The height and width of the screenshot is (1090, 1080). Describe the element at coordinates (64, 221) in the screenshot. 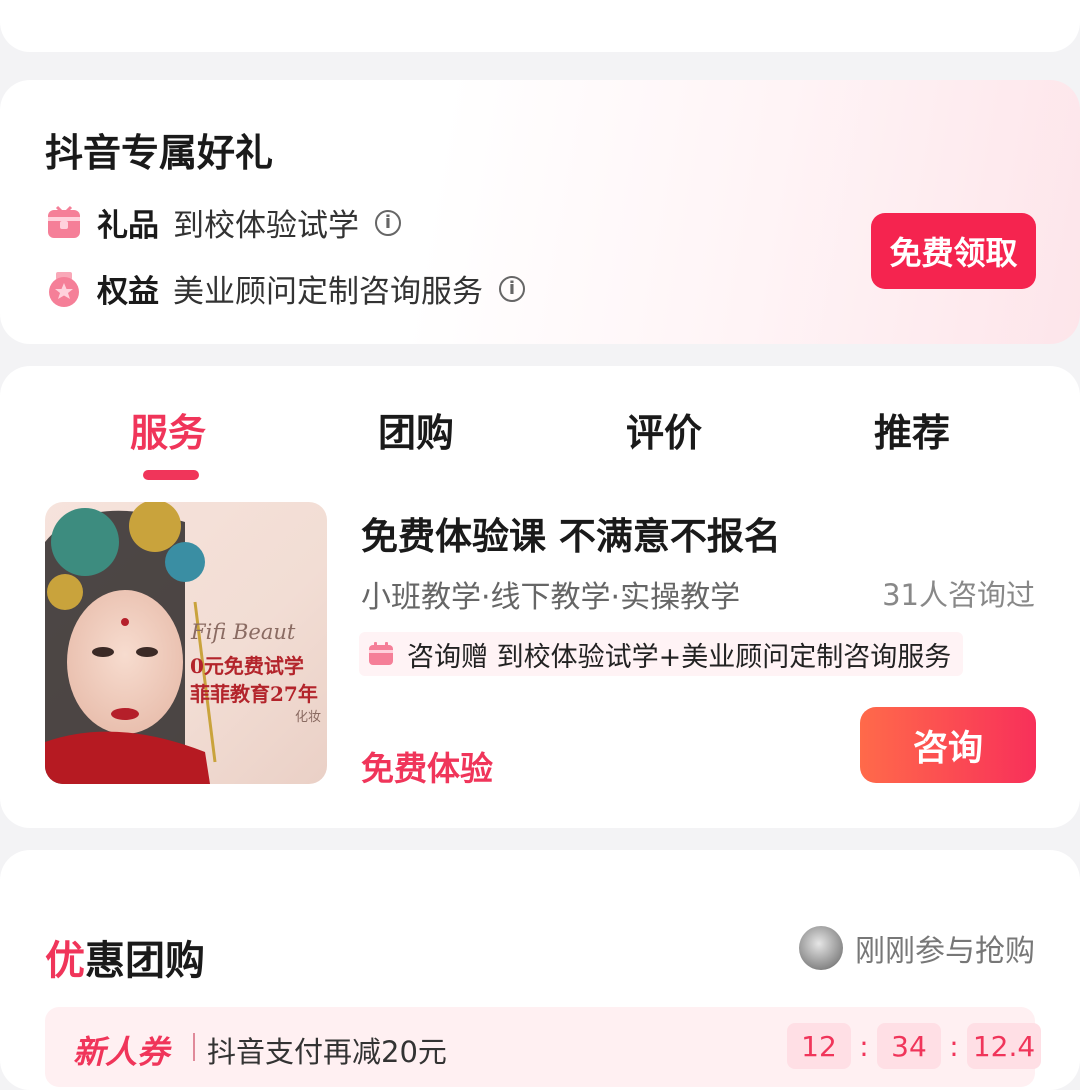

I see `gift-box-icon` at that location.